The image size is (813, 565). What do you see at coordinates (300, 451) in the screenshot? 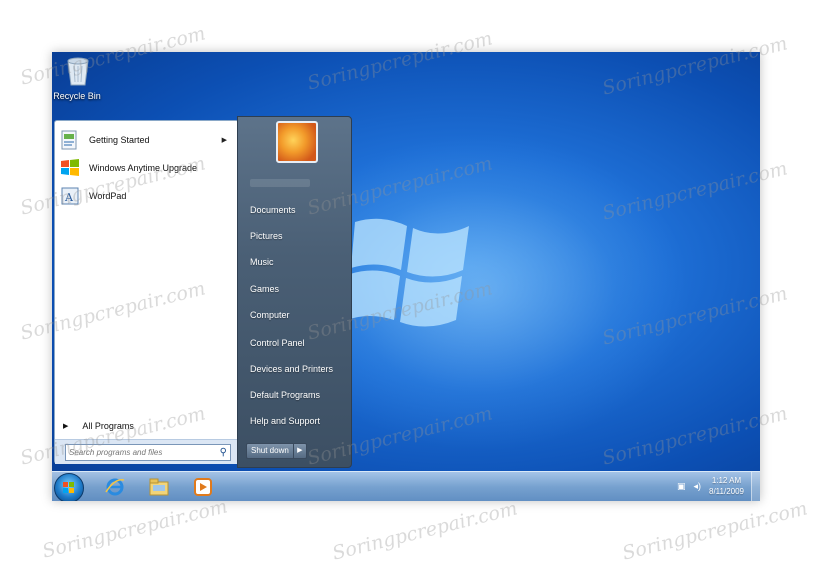
I see `shutdown-options-arrow-icon: ▶` at bounding box center [300, 451].